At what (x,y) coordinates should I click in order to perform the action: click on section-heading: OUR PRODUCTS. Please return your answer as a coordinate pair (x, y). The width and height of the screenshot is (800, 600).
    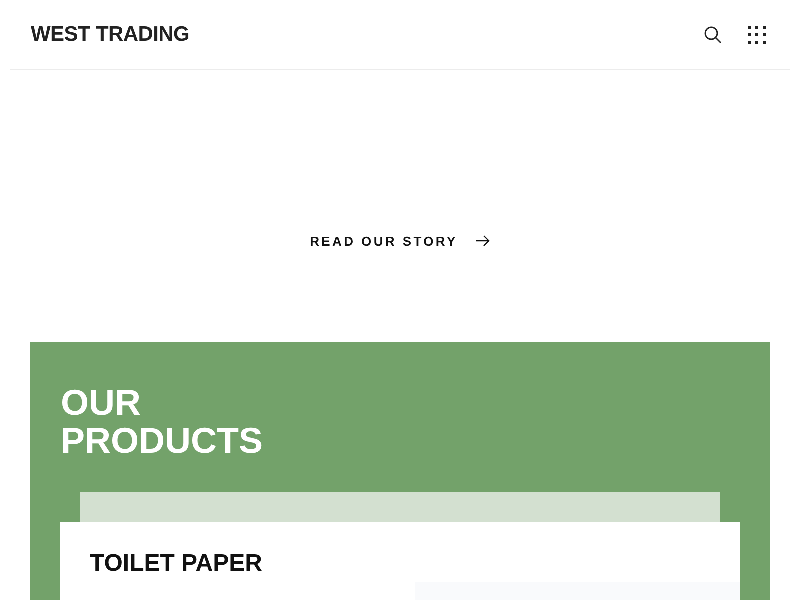
    Looking at the image, I should click on (162, 422).